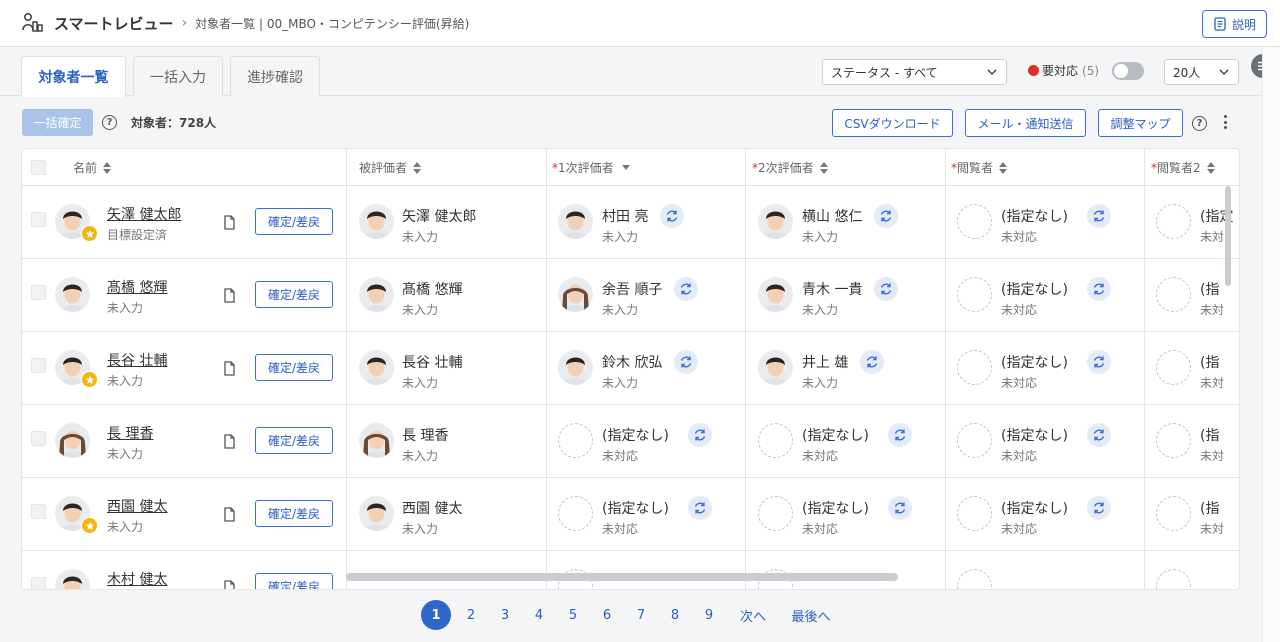 The image size is (1280, 642). What do you see at coordinates (632, 290) in the screenshot?
I see `eval1-name: 余吾 順子` at bounding box center [632, 290].